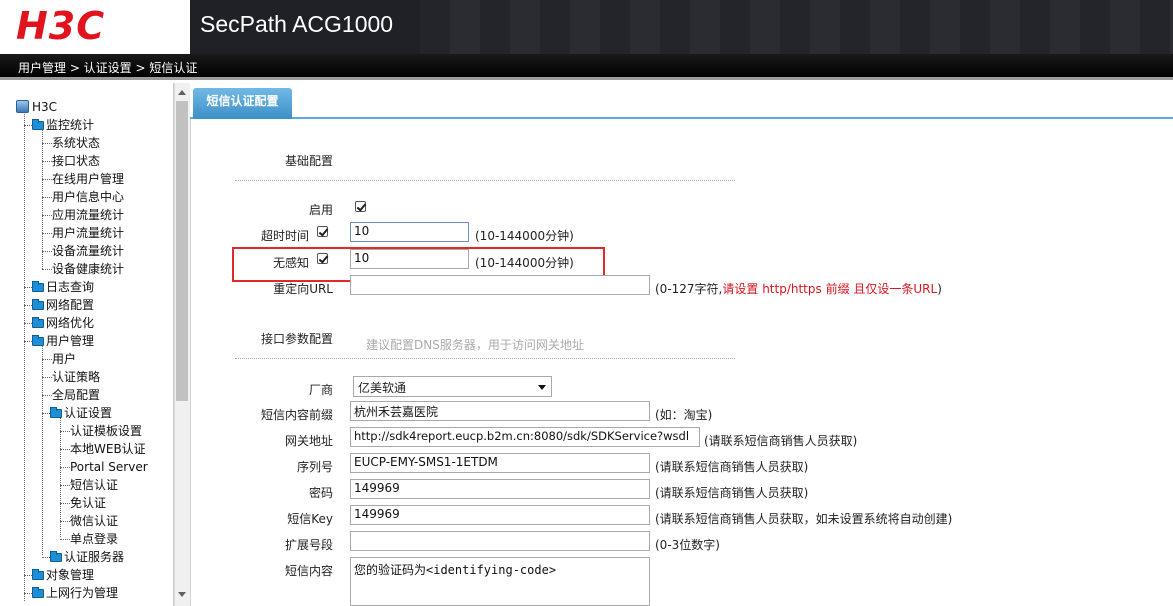 Image resolution: width=1173 pixels, height=606 pixels. I want to click on sidebar-item: 用户, so click(64, 359).